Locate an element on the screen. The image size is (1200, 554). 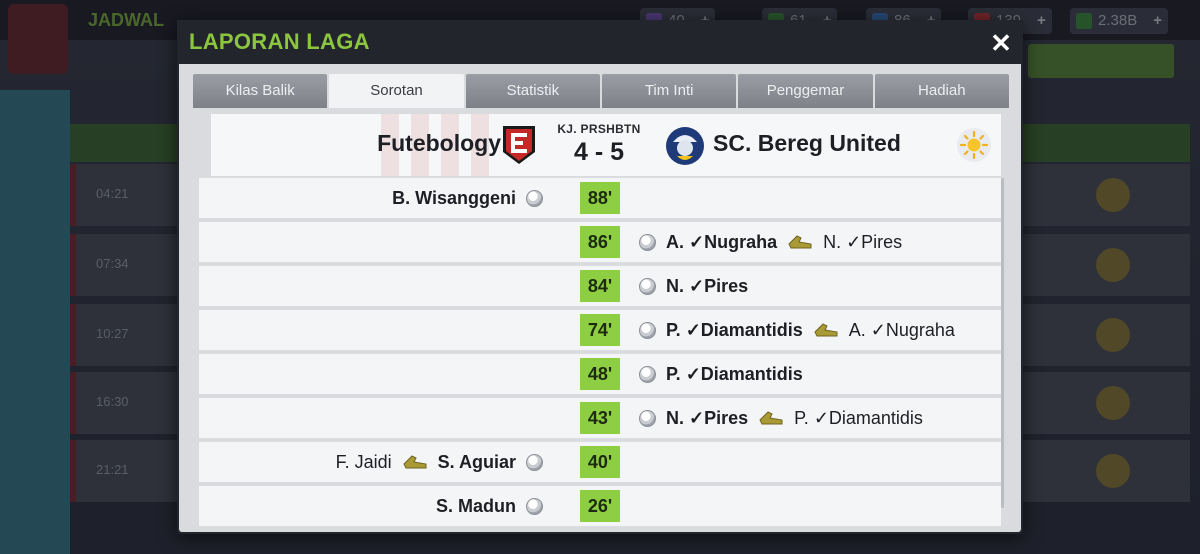
events-scrollbar is located at coordinates (1002, 343).